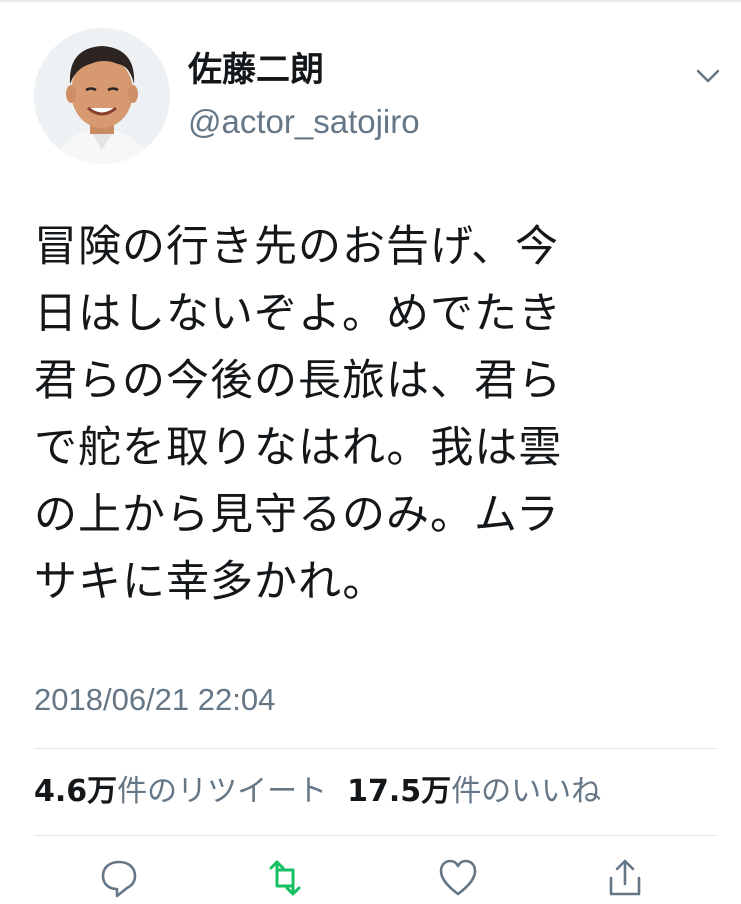  I want to click on avatar, so click(102, 96).